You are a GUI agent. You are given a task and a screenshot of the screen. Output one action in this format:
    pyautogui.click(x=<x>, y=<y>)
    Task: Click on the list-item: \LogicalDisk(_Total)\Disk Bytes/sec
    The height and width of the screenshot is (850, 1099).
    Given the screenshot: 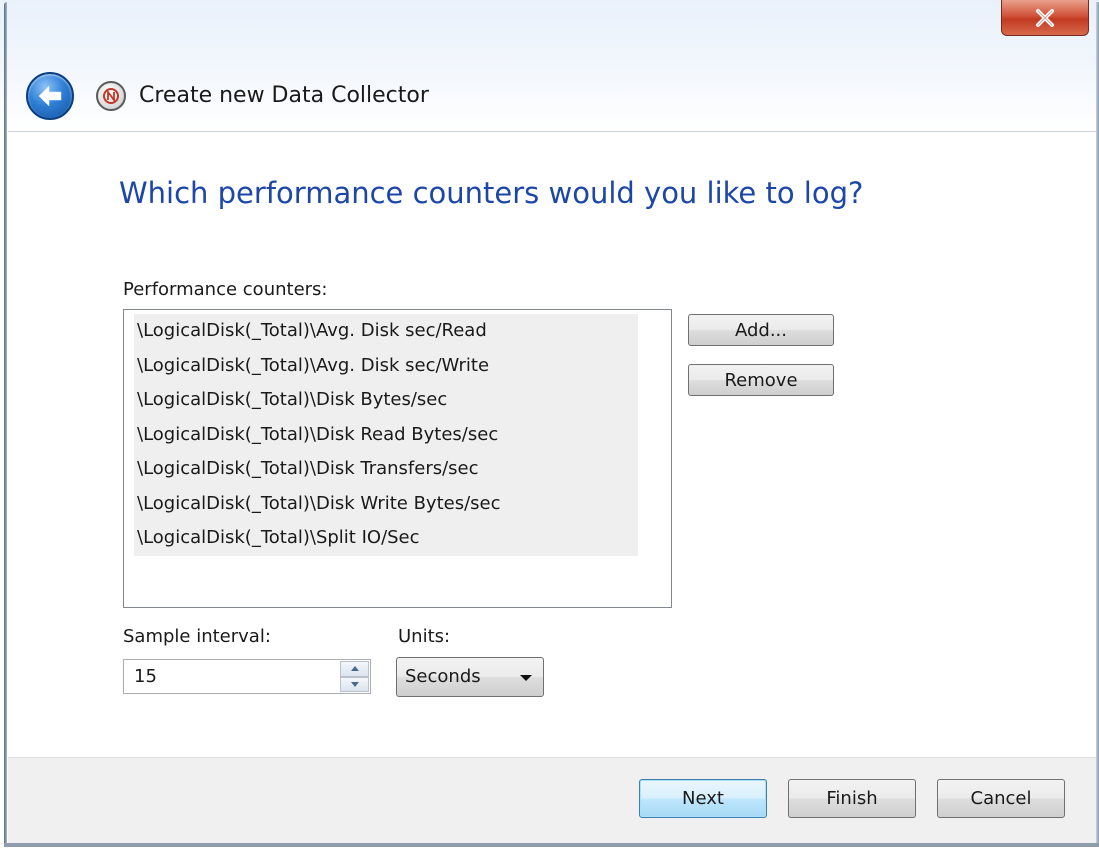 What is the action you would take?
    pyautogui.click(x=386, y=400)
    